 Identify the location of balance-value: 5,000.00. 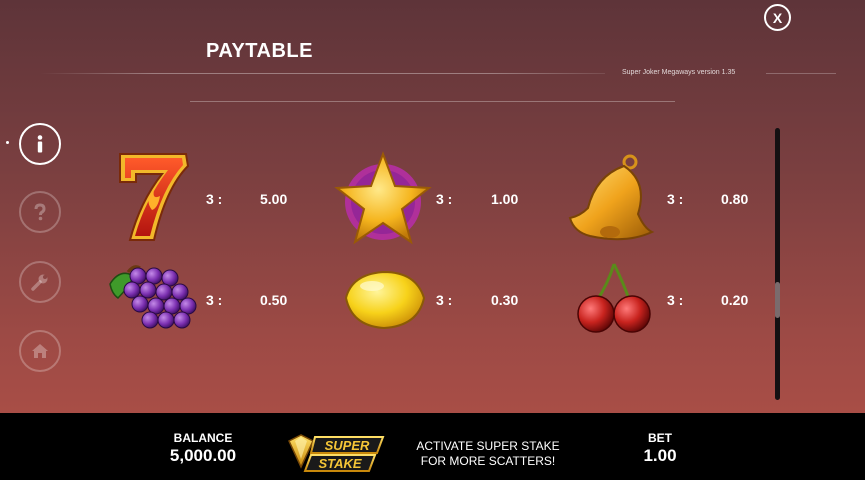
(203, 455).